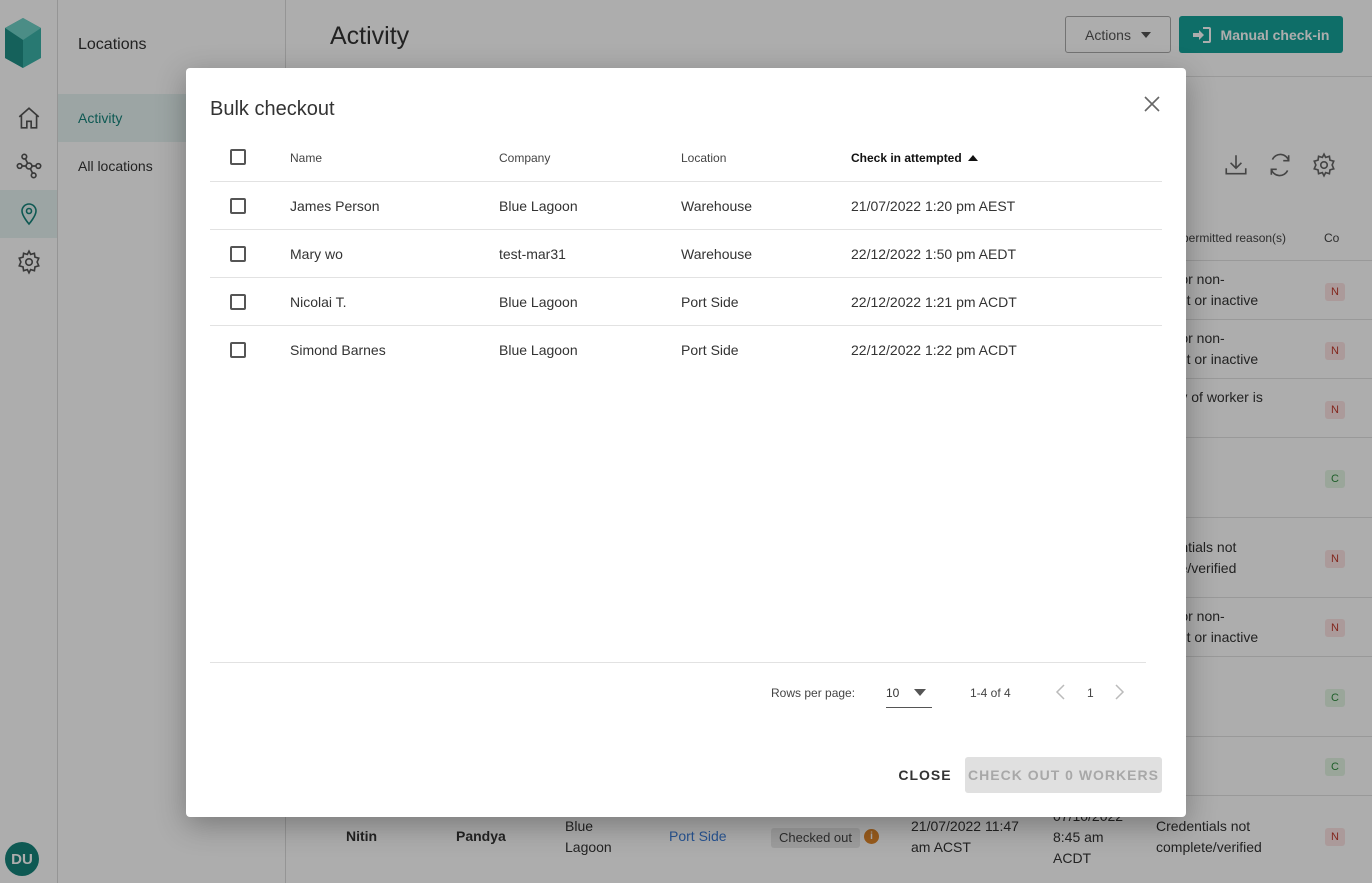 The height and width of the screenshot is (883, 1372). Describe the element at coordinates (934, 302) in the screenshot. I see `check-in-cell: 22/12/2022 1:21 pm ACDT` at that location.